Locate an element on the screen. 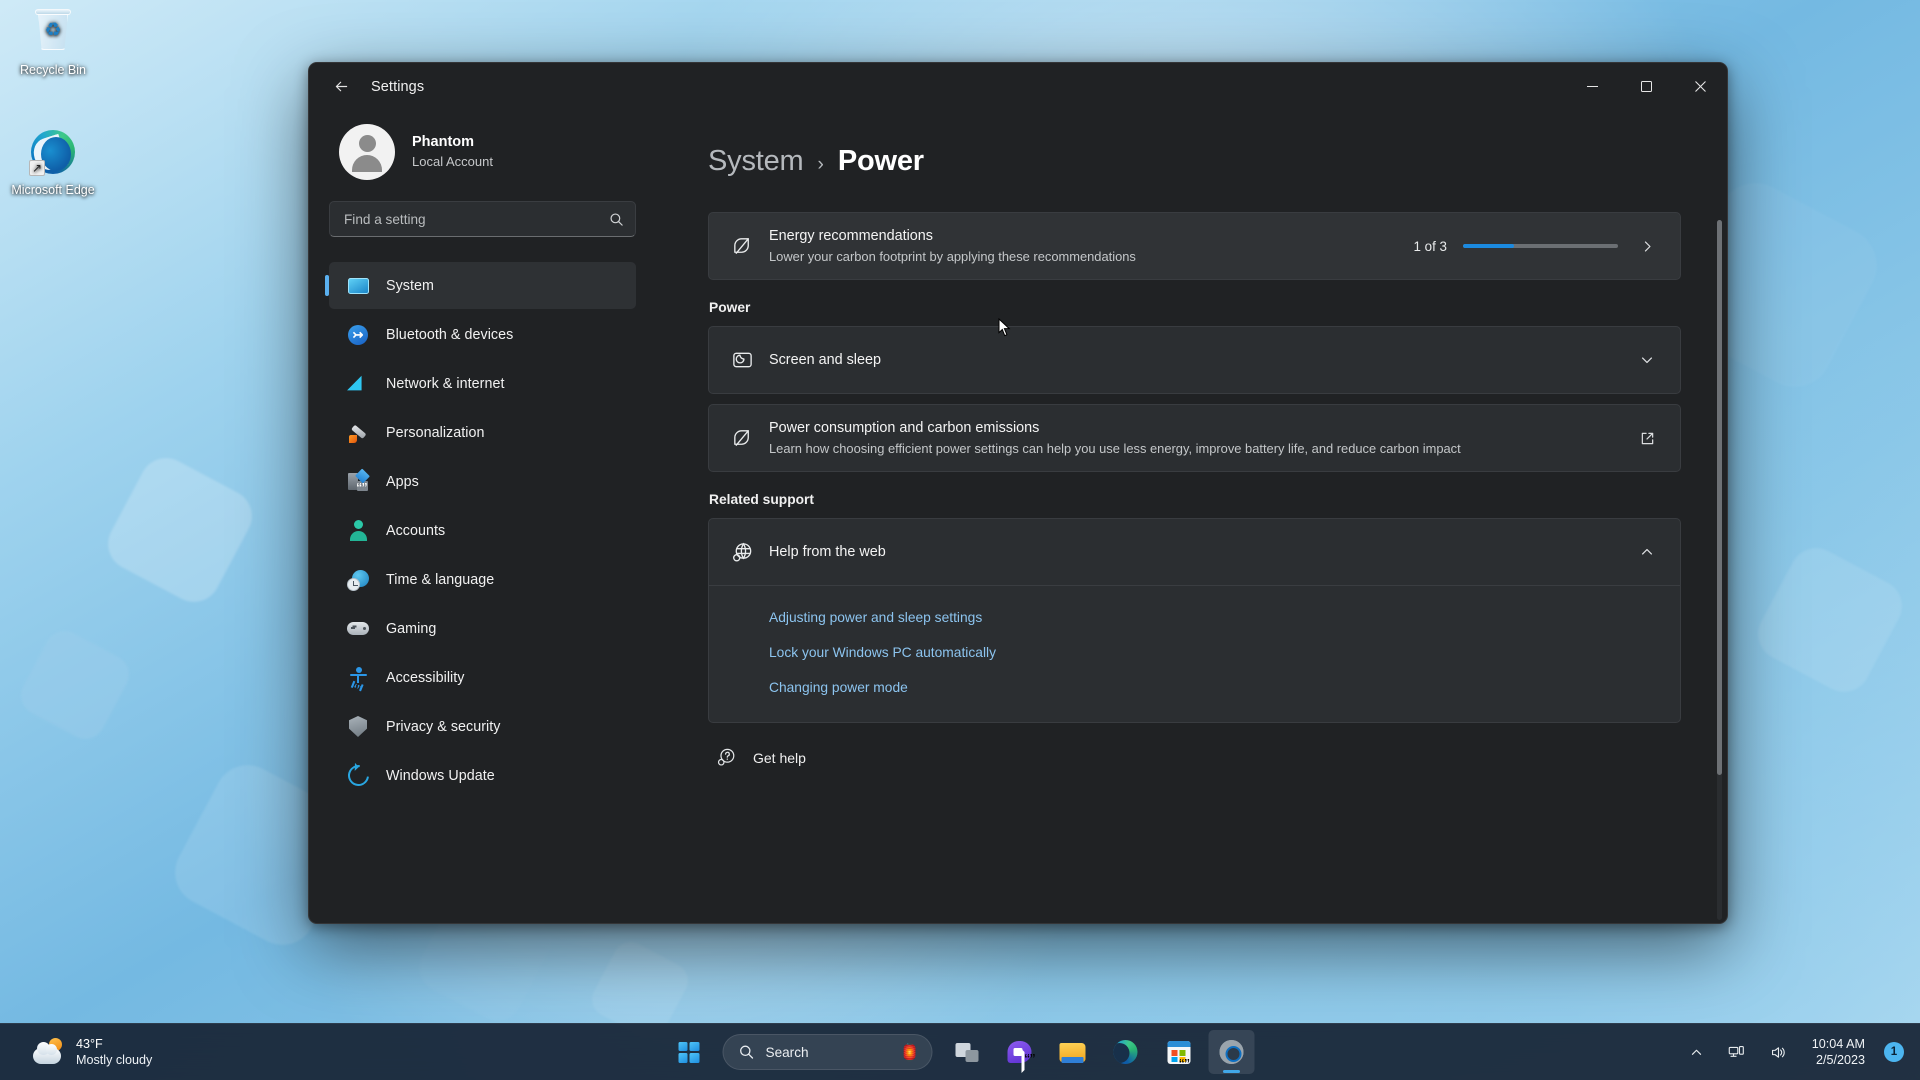 The width and height of the screenshot is (1920, 1080). clock-globe-icon is located at coordinates (358, 580).